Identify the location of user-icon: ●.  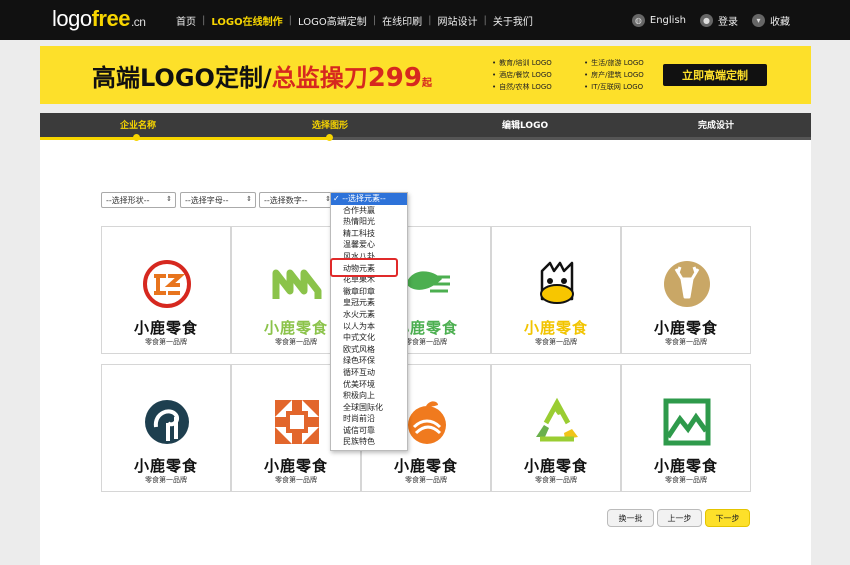
(706, 20).